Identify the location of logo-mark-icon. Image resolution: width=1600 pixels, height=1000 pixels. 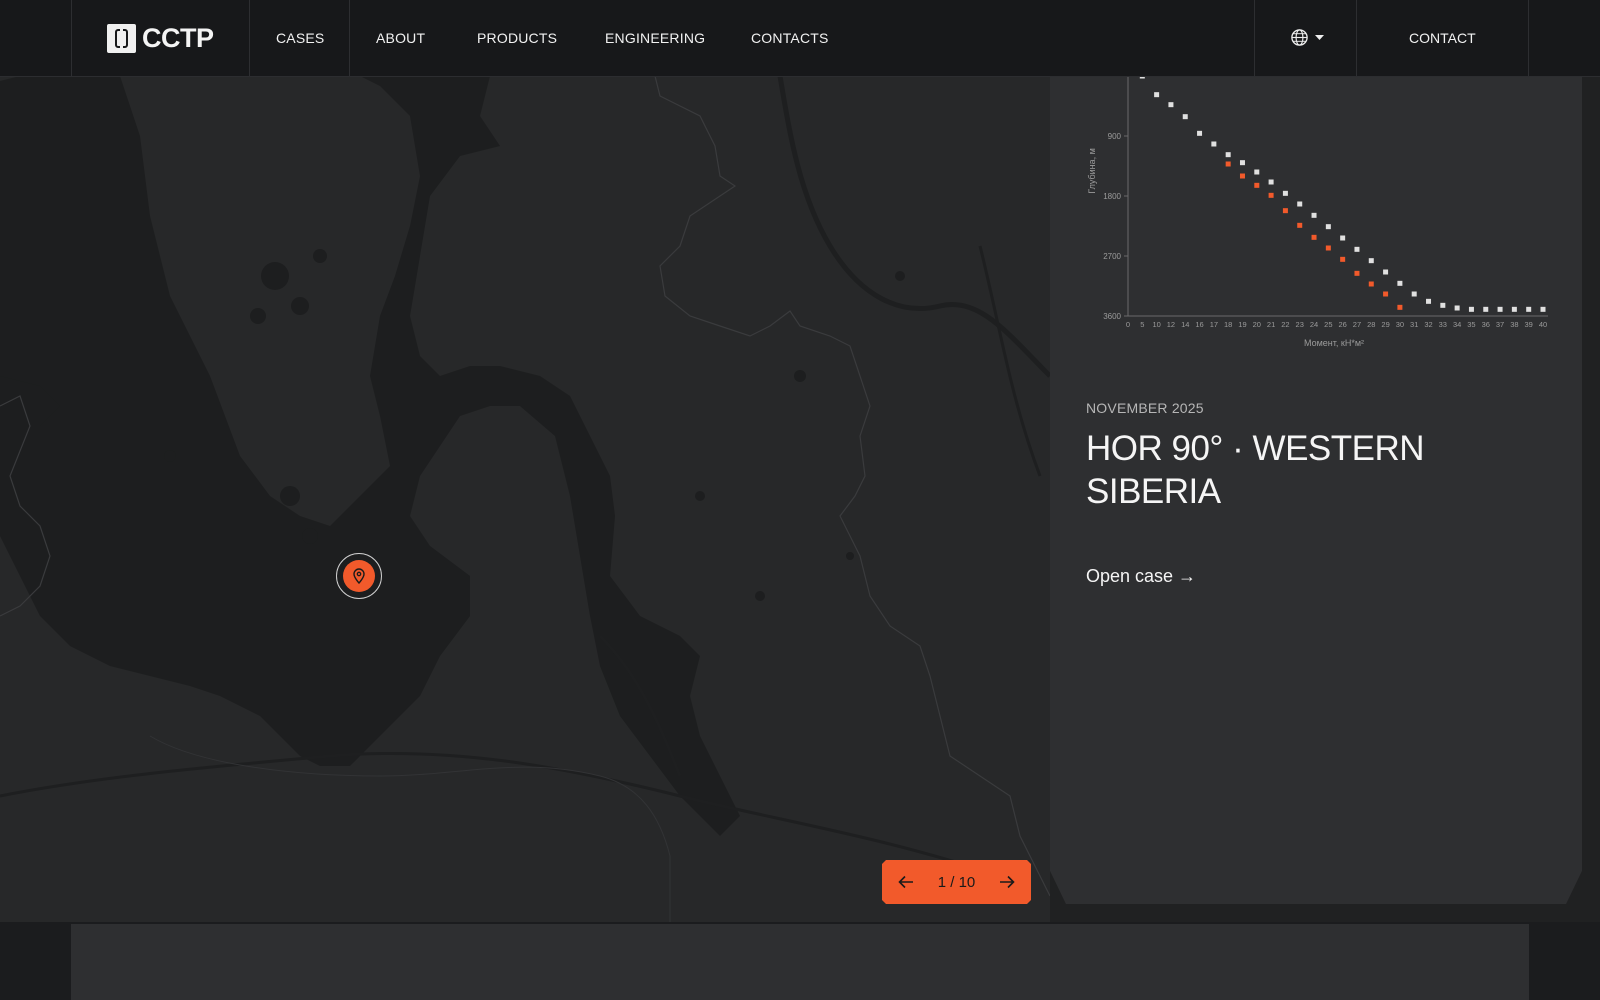
(121, 38).